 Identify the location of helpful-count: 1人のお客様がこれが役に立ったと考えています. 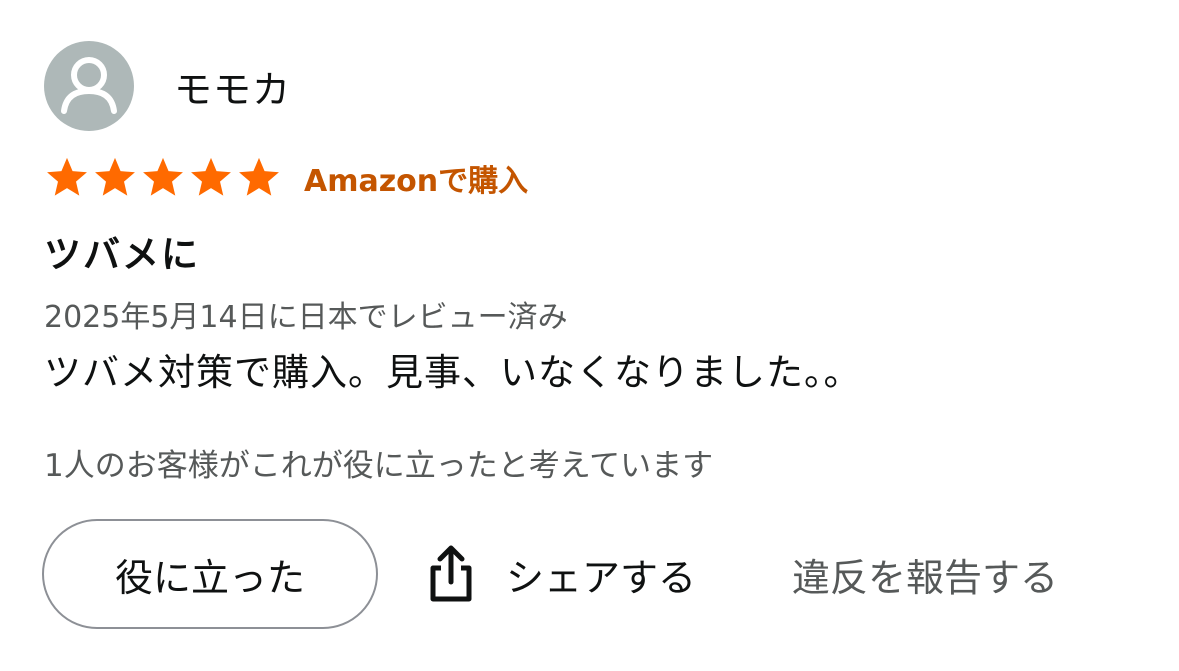
(379, 466).